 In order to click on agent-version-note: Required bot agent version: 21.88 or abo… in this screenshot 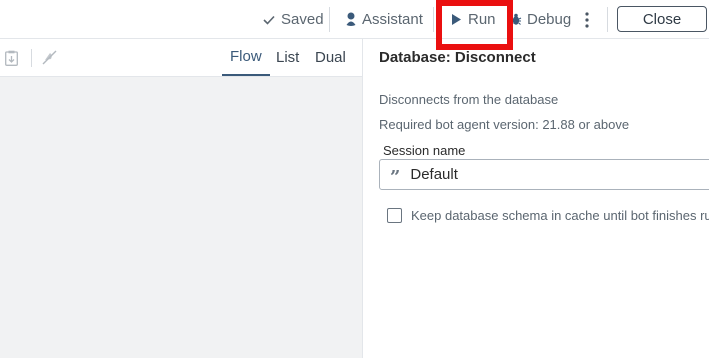, I will do `click(504, 124)`.